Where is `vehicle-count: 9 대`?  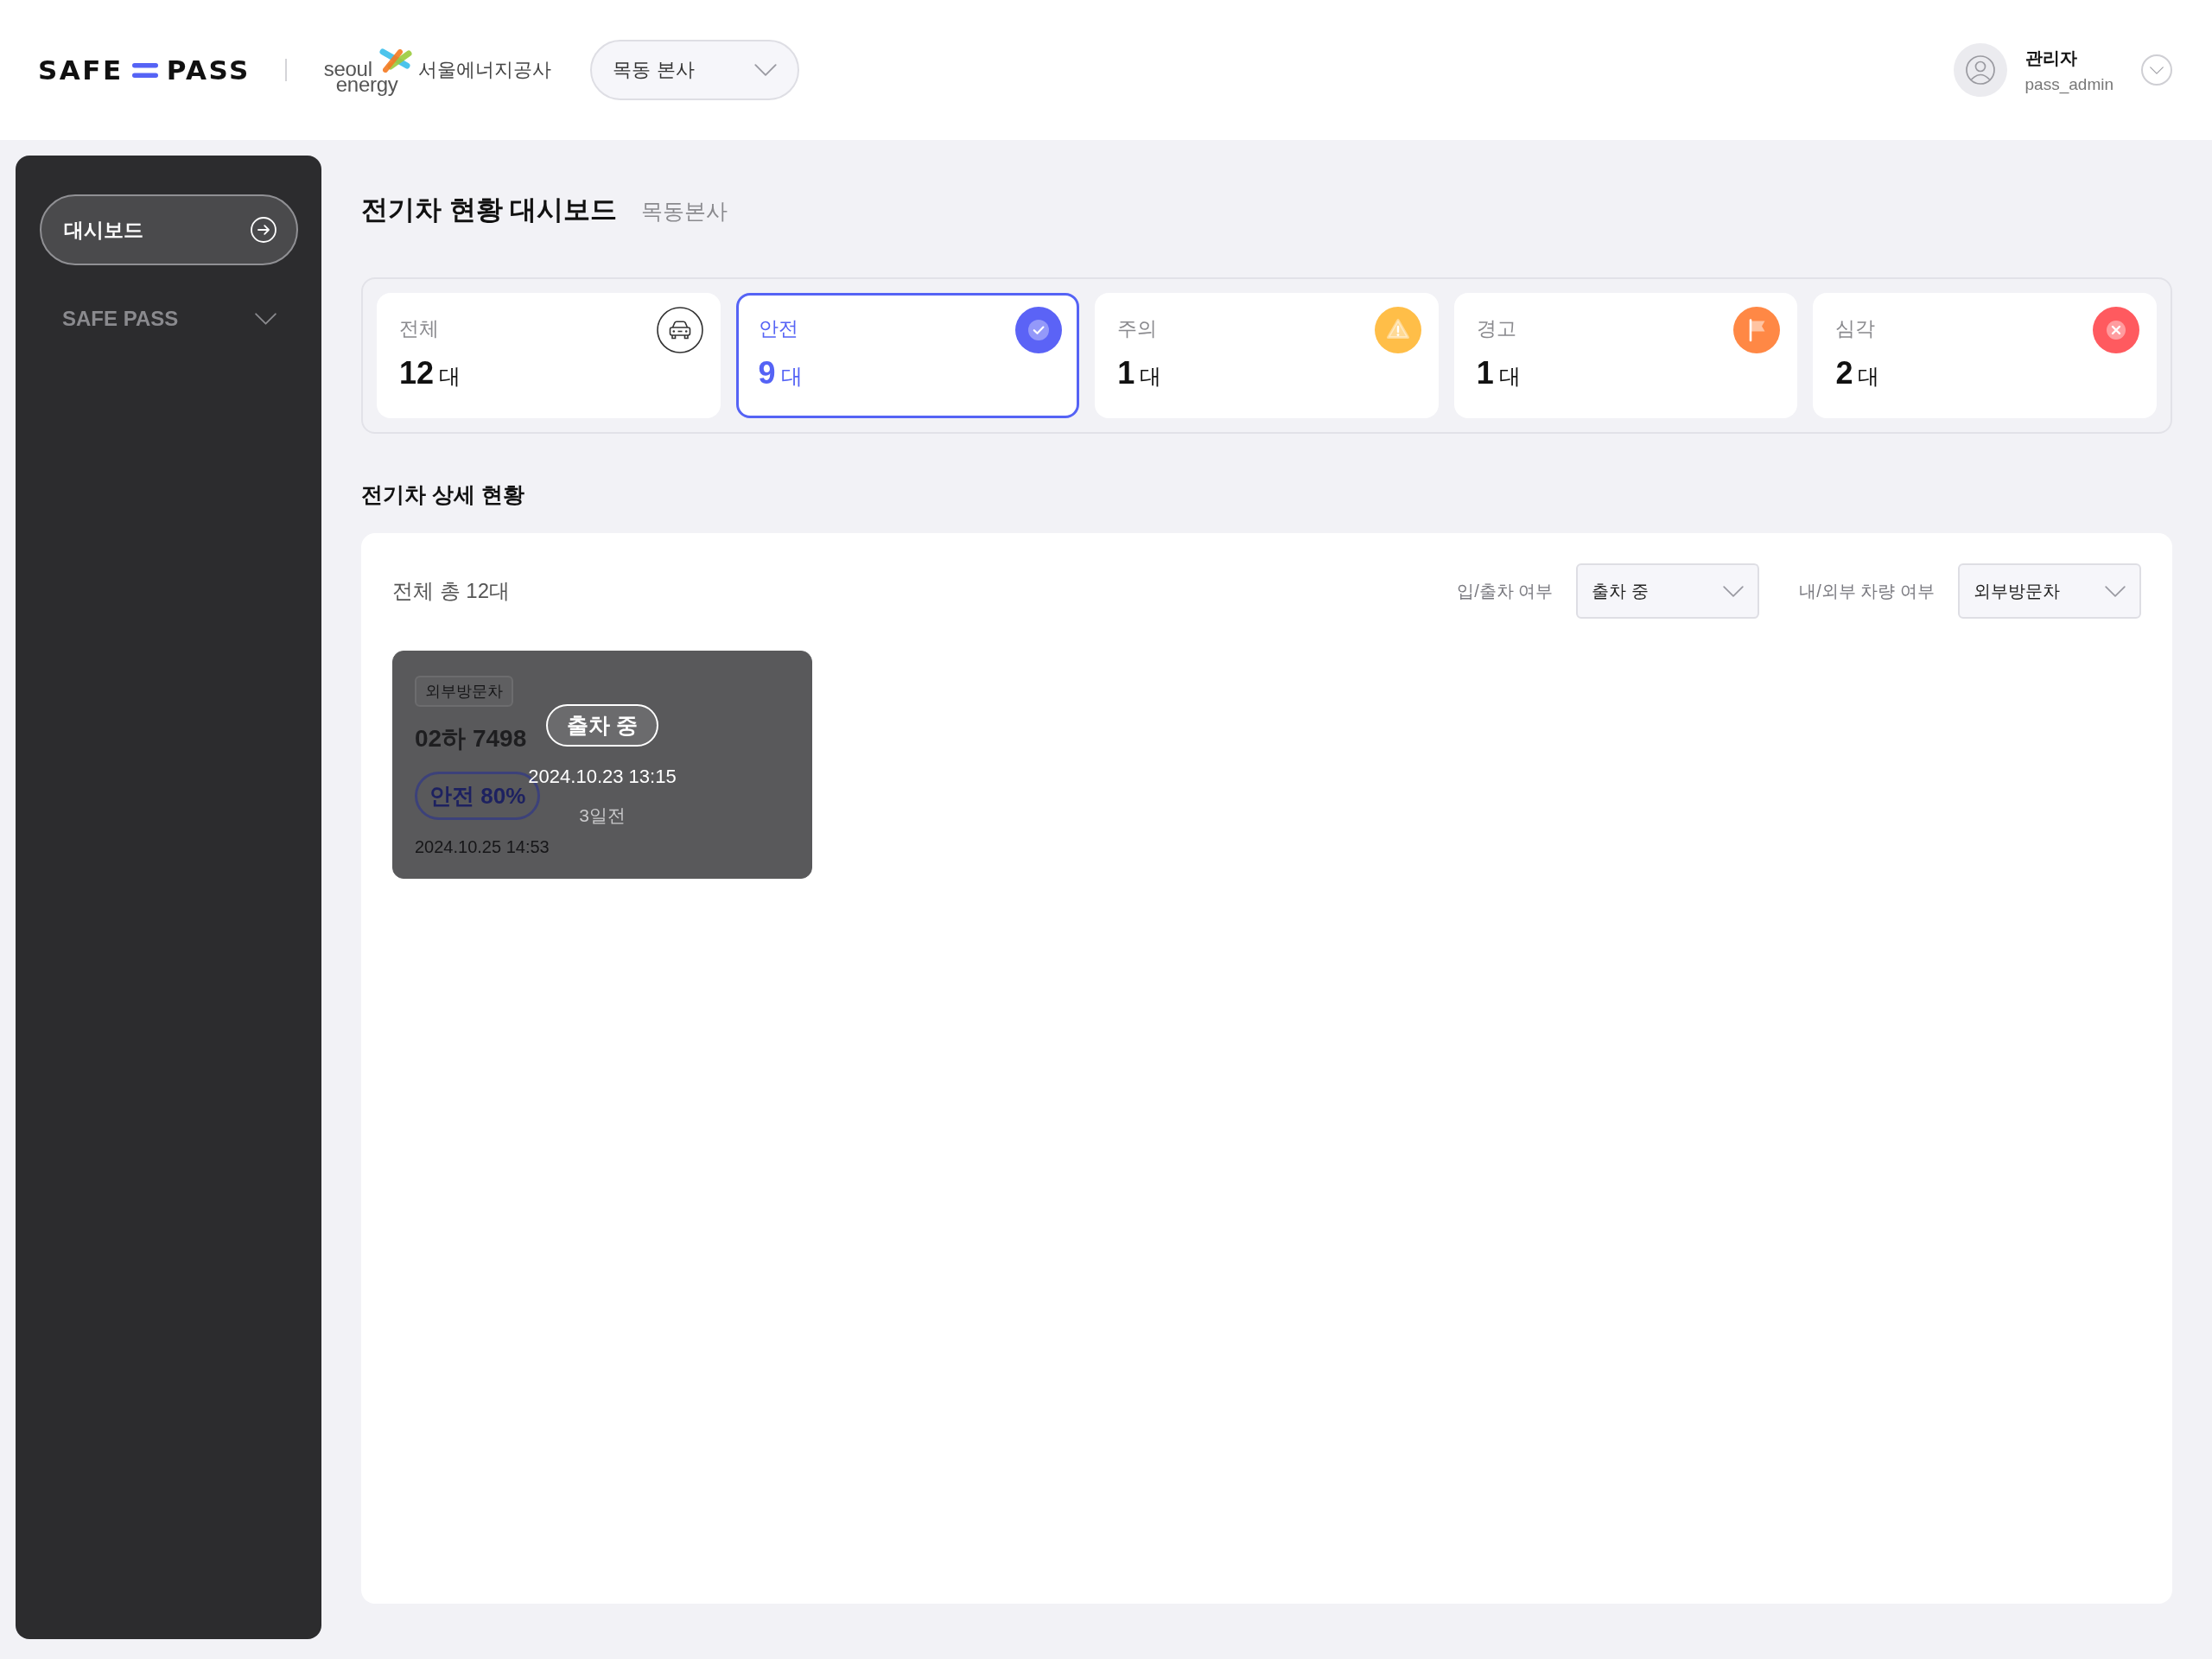 vehicle-count: 9 대 is located at coordinates (780, 374).